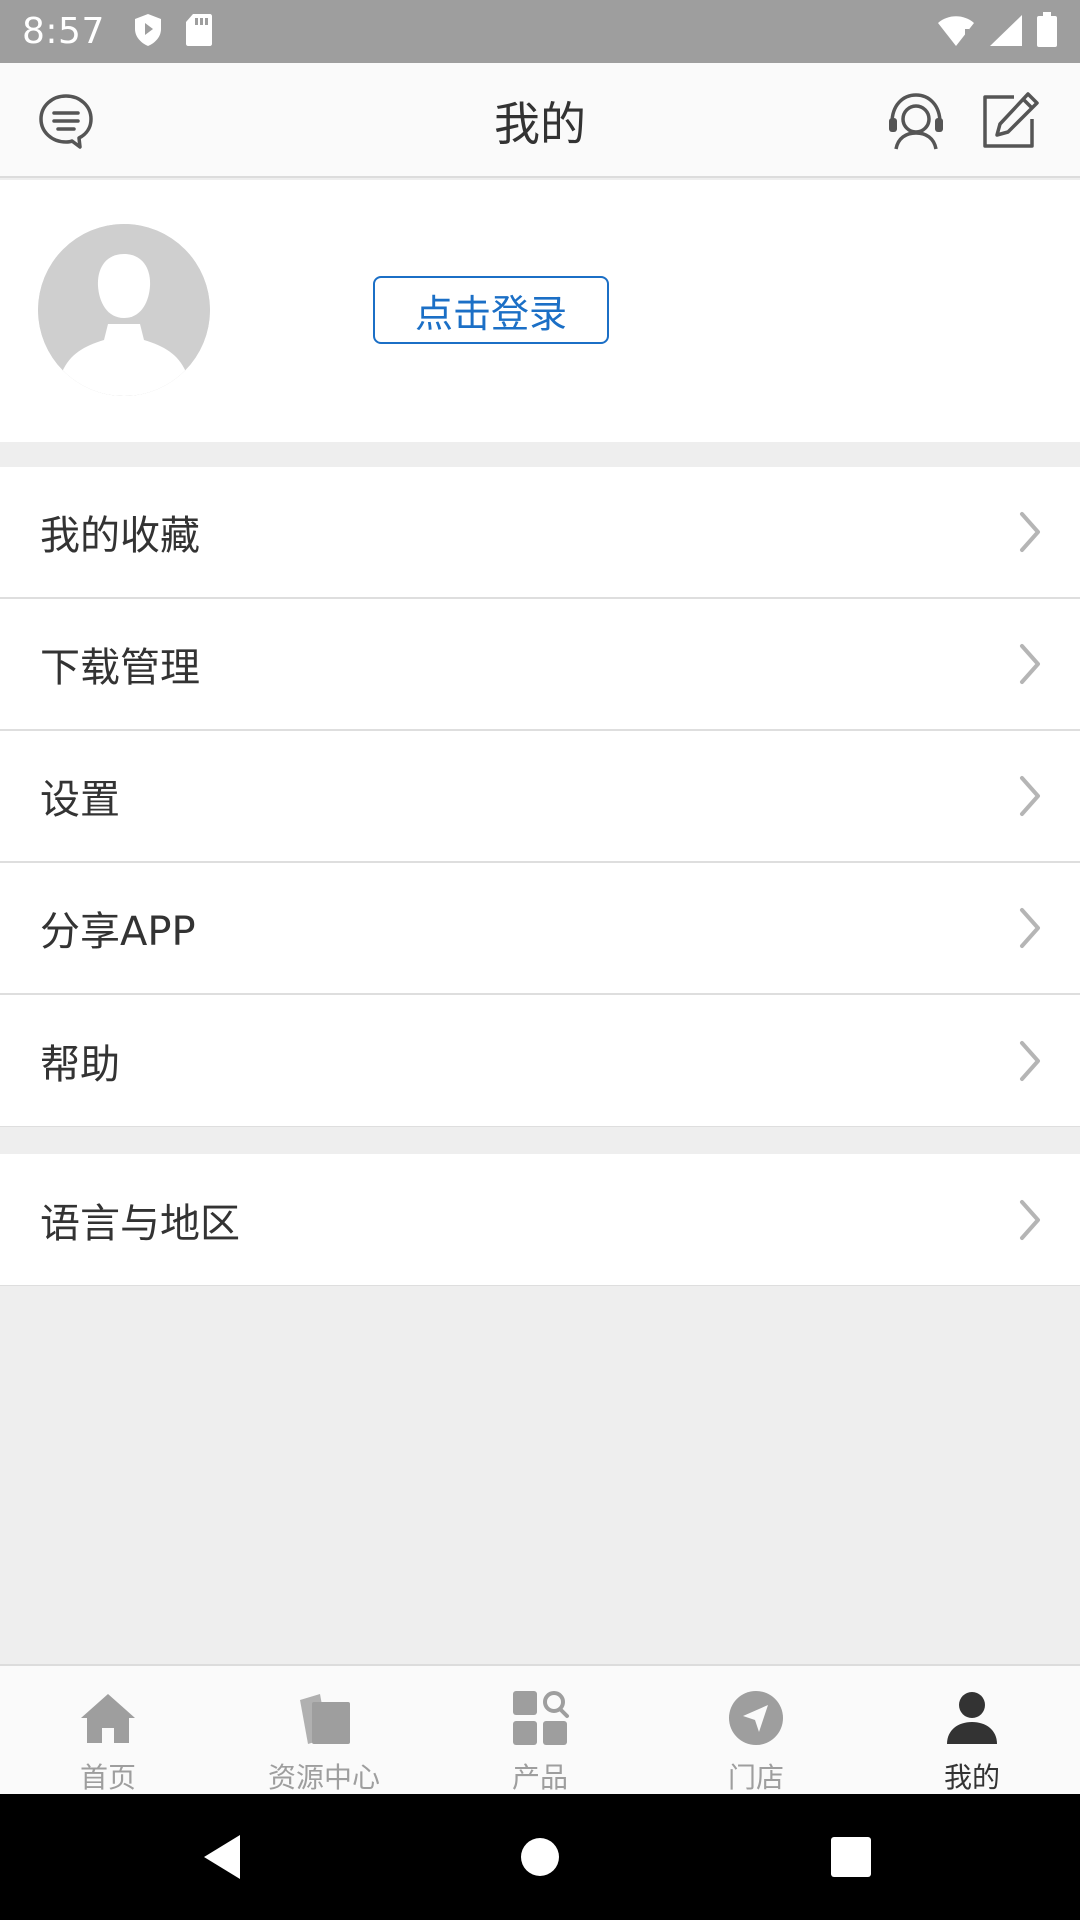 The image size is (1080, 1920). What do you see at coordinates (540, 1061) in the screenshot?
I see `menu-item-help: 帮助` at bounding box center [540, 1061].